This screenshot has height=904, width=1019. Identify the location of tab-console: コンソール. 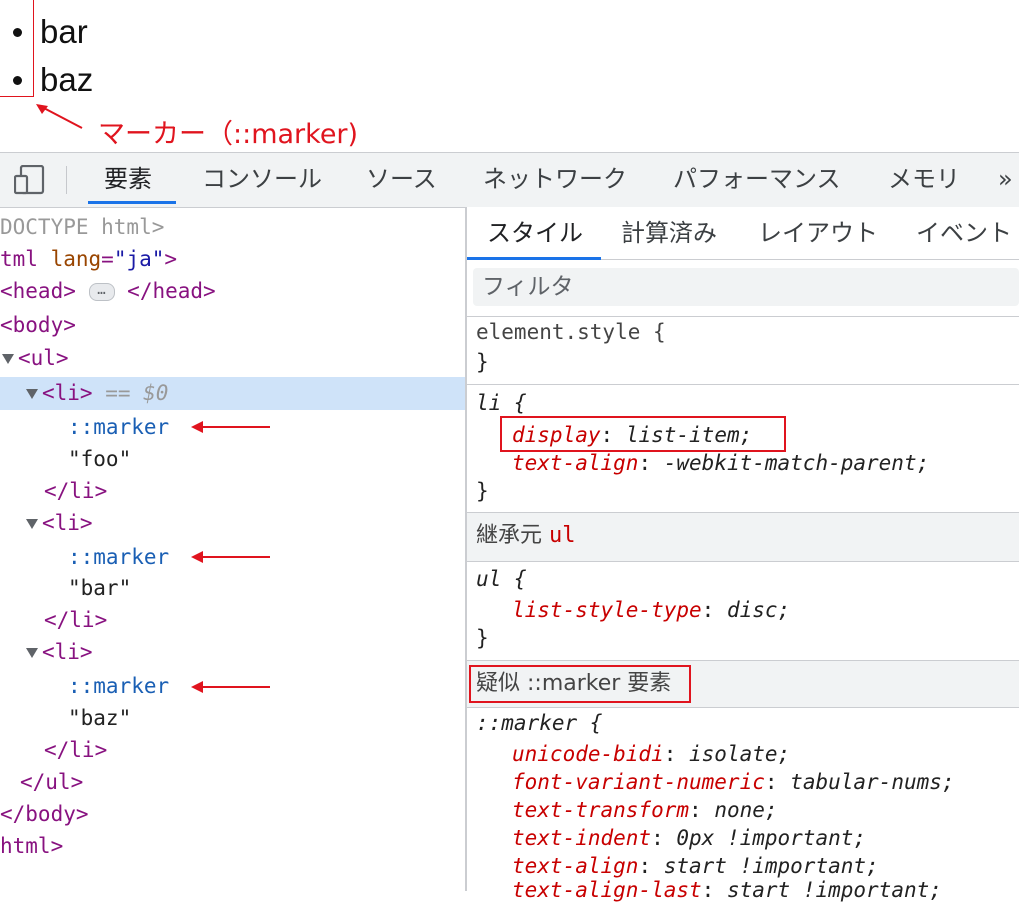
(262, 179).